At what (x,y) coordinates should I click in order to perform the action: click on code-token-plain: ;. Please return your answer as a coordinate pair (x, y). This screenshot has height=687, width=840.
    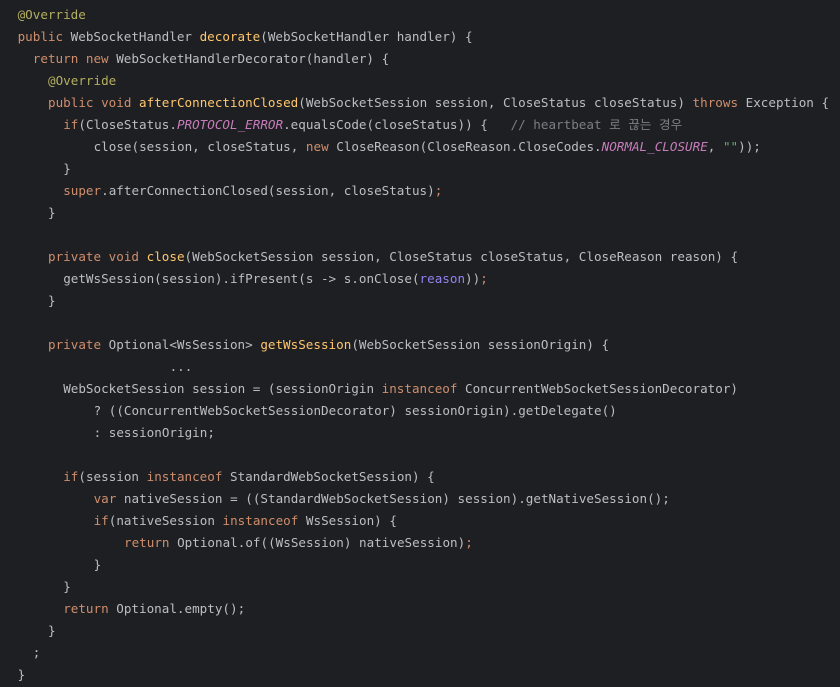
    Looking at the image, I should click on (36, 652).